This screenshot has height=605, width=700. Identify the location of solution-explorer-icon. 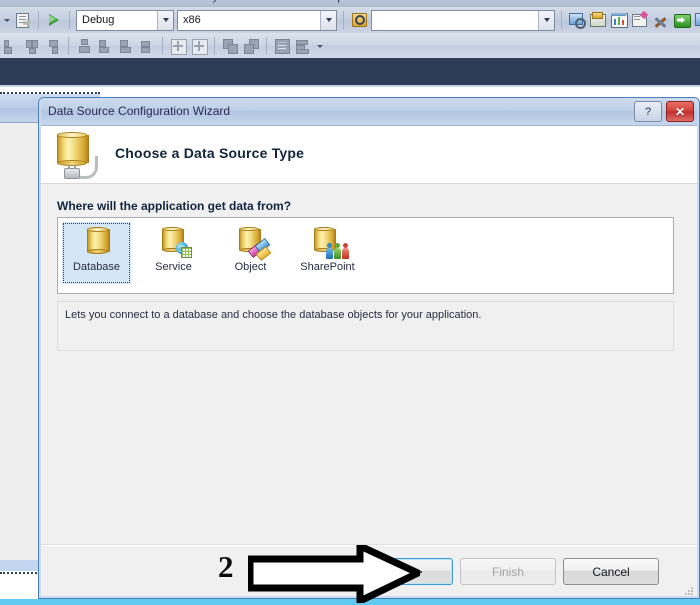
(577, 20).